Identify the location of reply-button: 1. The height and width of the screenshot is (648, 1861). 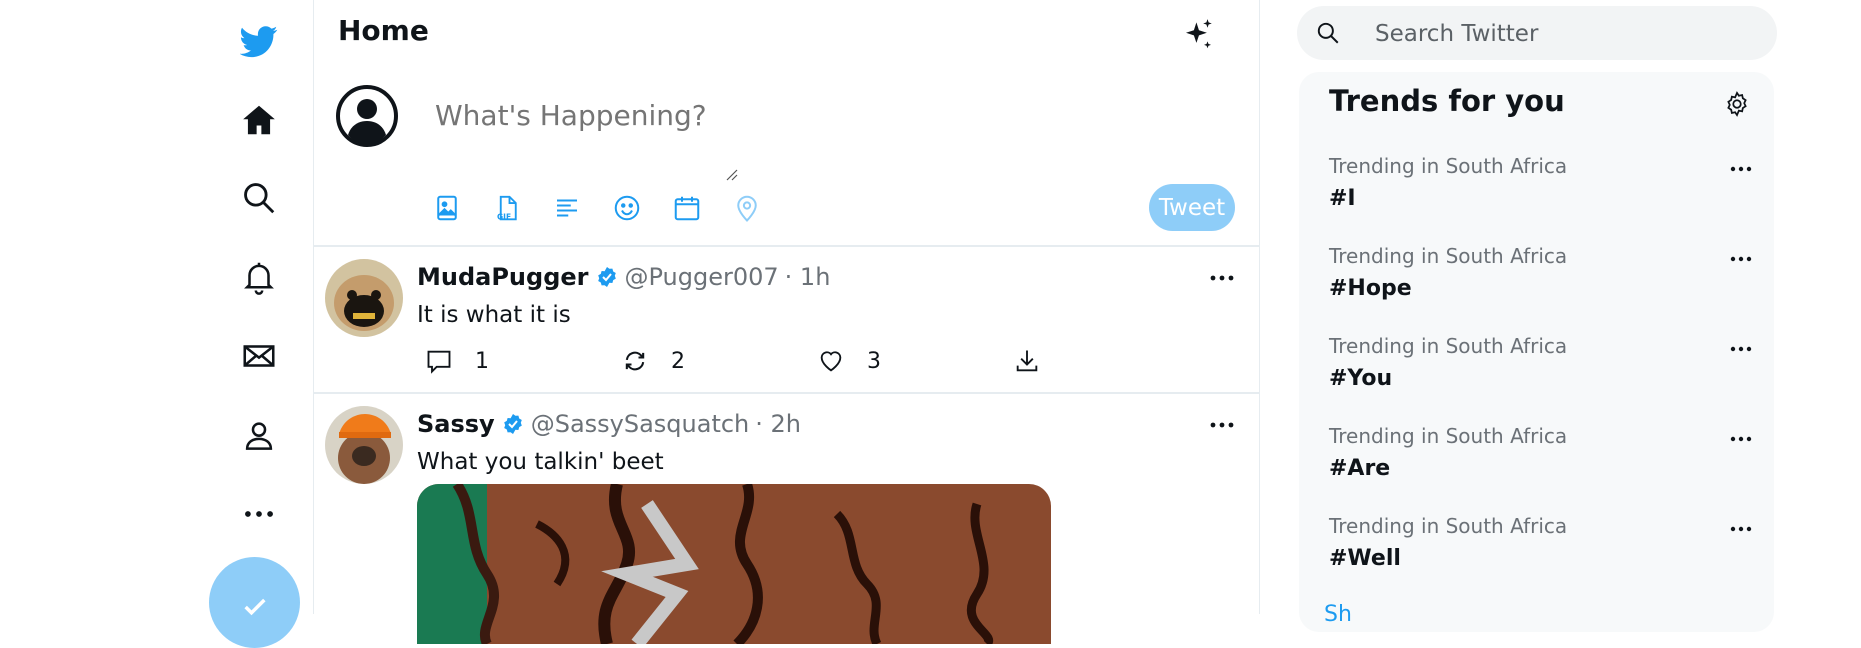
(523, 361).